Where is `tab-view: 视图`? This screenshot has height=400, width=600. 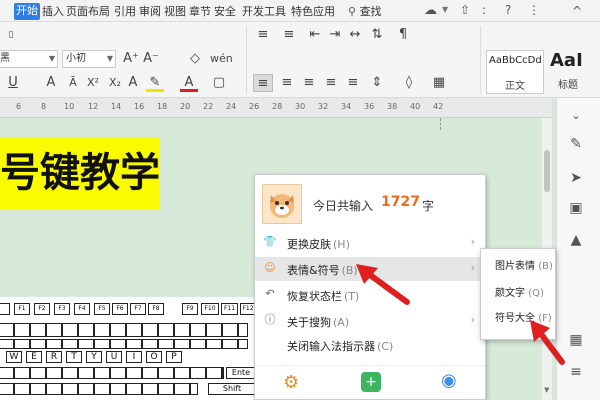 tab-view: 视图 is located at coordinates (175, 12).